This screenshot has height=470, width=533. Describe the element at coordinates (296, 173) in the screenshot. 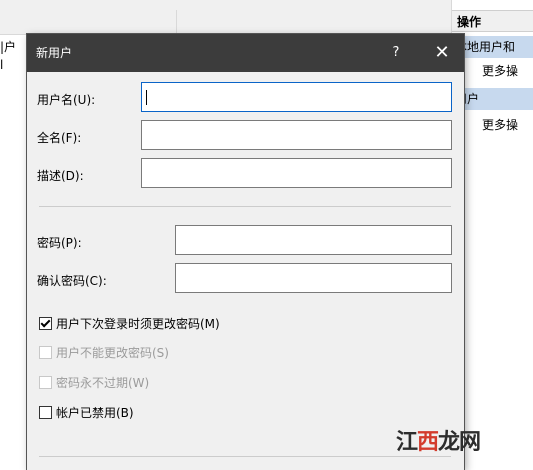

I see `description-input` at that location.